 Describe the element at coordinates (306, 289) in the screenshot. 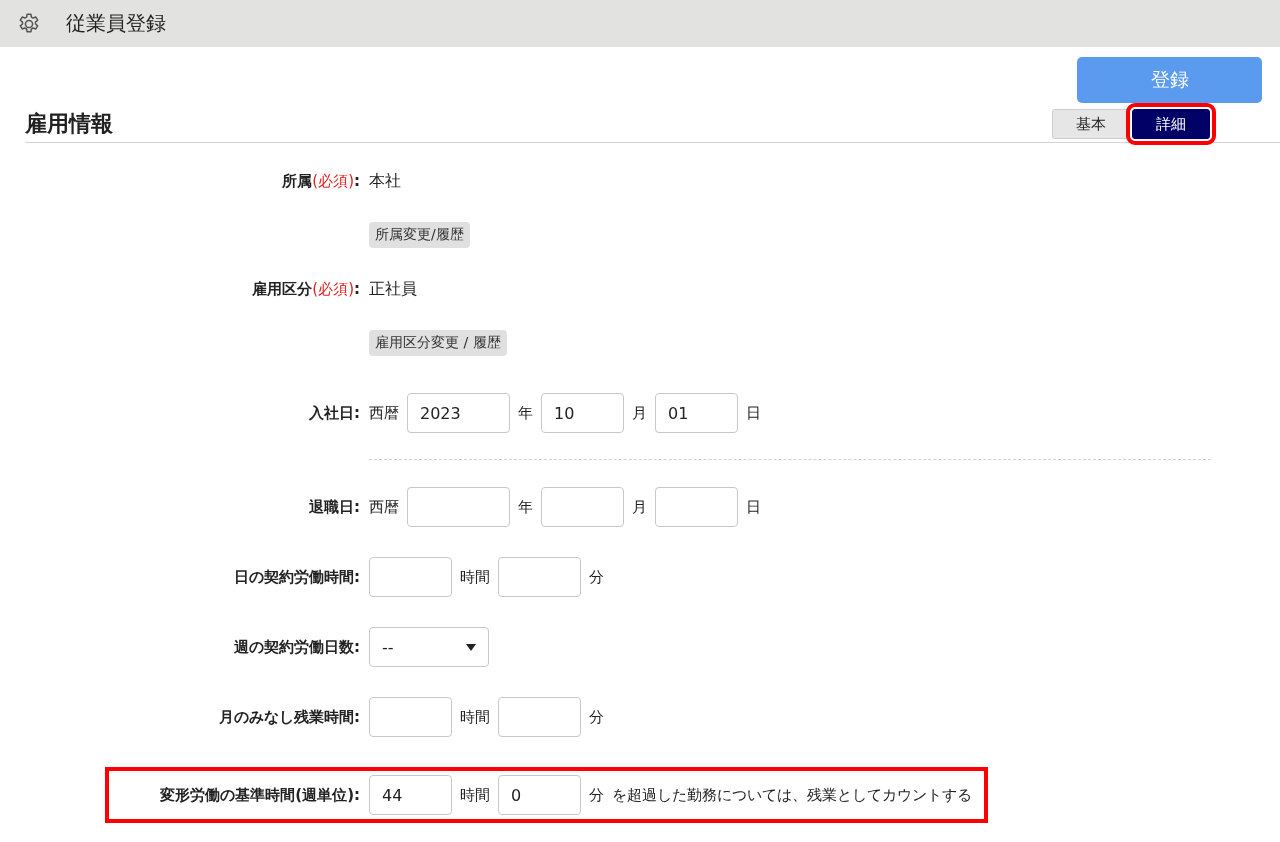

I see `field-label: 雇用区分(必須):` at that location.